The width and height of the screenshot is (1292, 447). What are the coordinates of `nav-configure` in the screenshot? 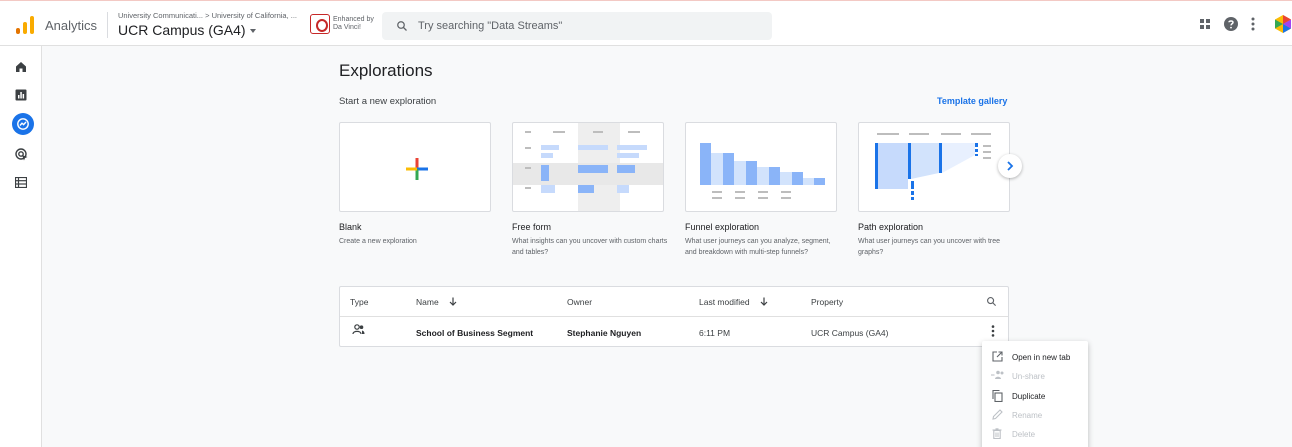 It's located at (21, 182).